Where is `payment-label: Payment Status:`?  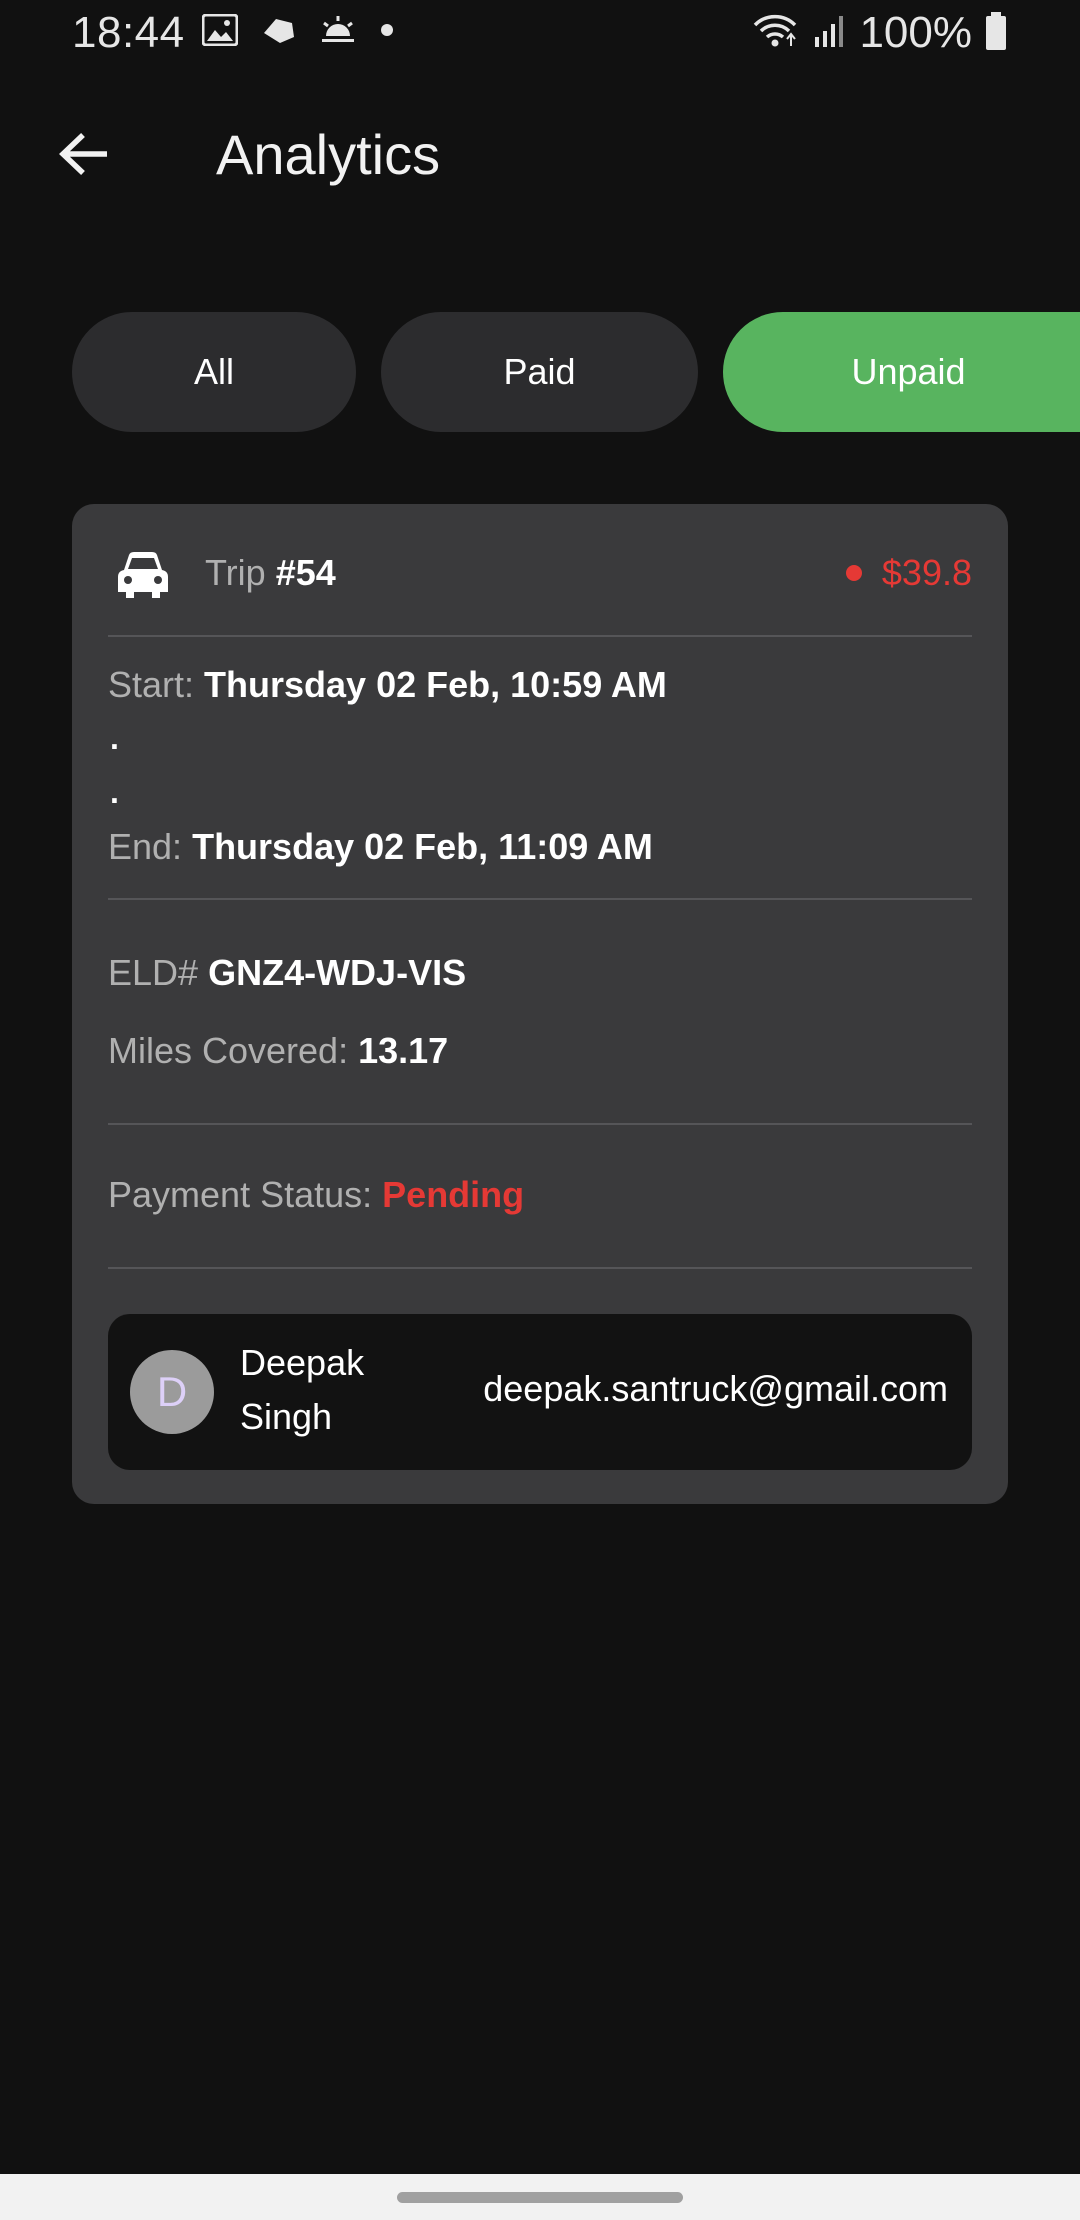
payment-label: Payment Status: is located at coordinates (240, 1194).